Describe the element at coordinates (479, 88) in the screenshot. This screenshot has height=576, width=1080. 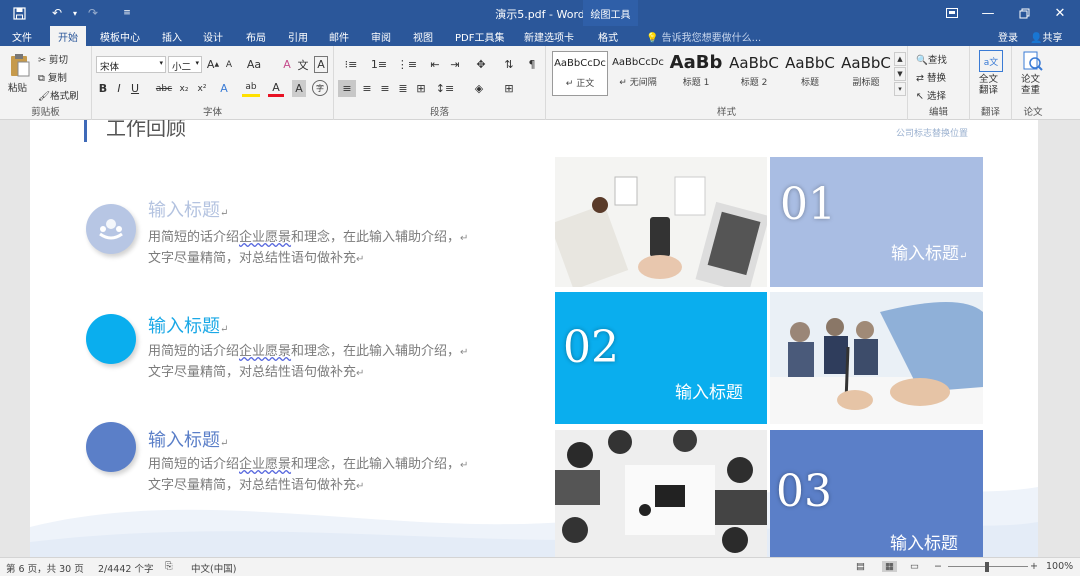
I see `shading-icon: ◈` at that location.